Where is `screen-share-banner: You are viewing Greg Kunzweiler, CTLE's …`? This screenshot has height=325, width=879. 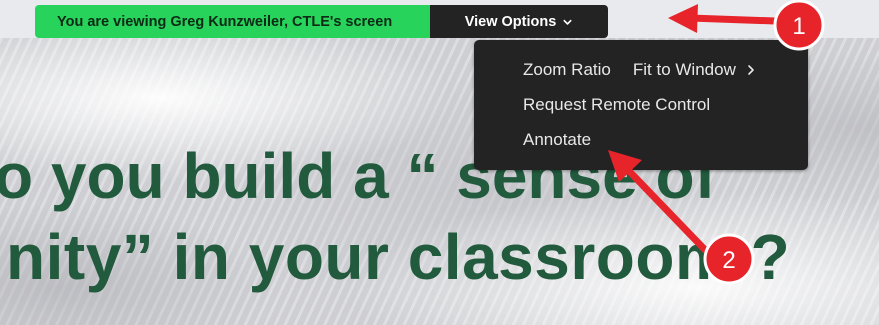
screen-share-banner: You are viewing Greg Kunzweiler, CTLE's … is located at coordinates (321, 21).